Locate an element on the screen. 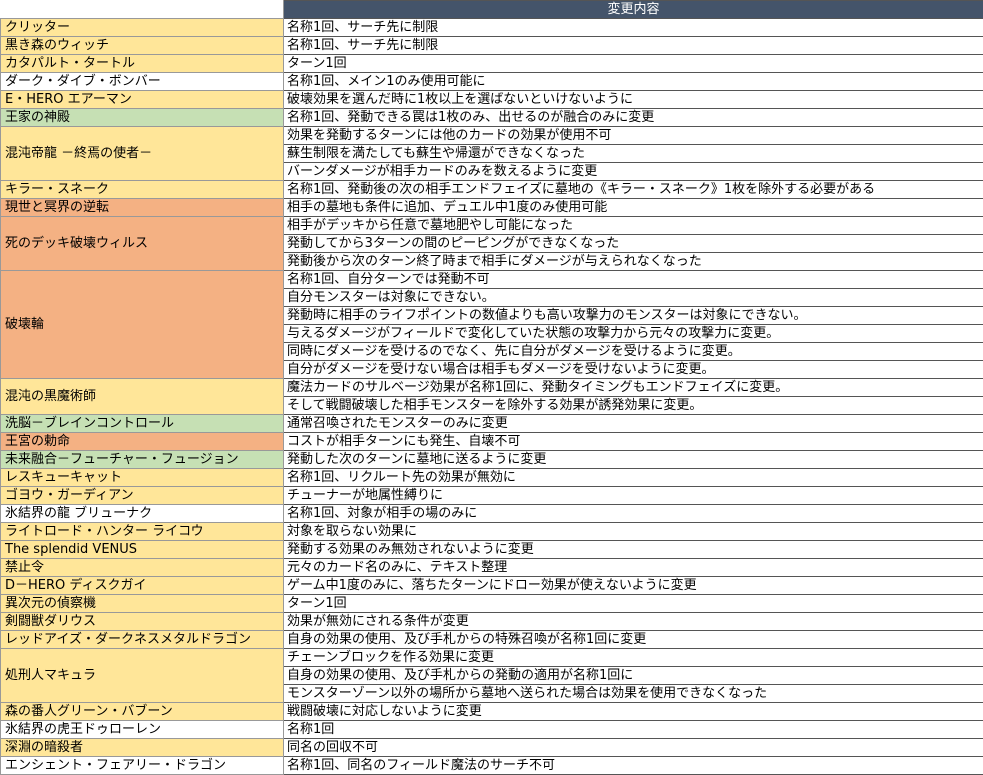 The width and height of the screenshot is (983, 775). change-description-cell: 相手の墓地も条件に追加、デュエル中1度のみ使用可能 is located at coordinates (633, 207).